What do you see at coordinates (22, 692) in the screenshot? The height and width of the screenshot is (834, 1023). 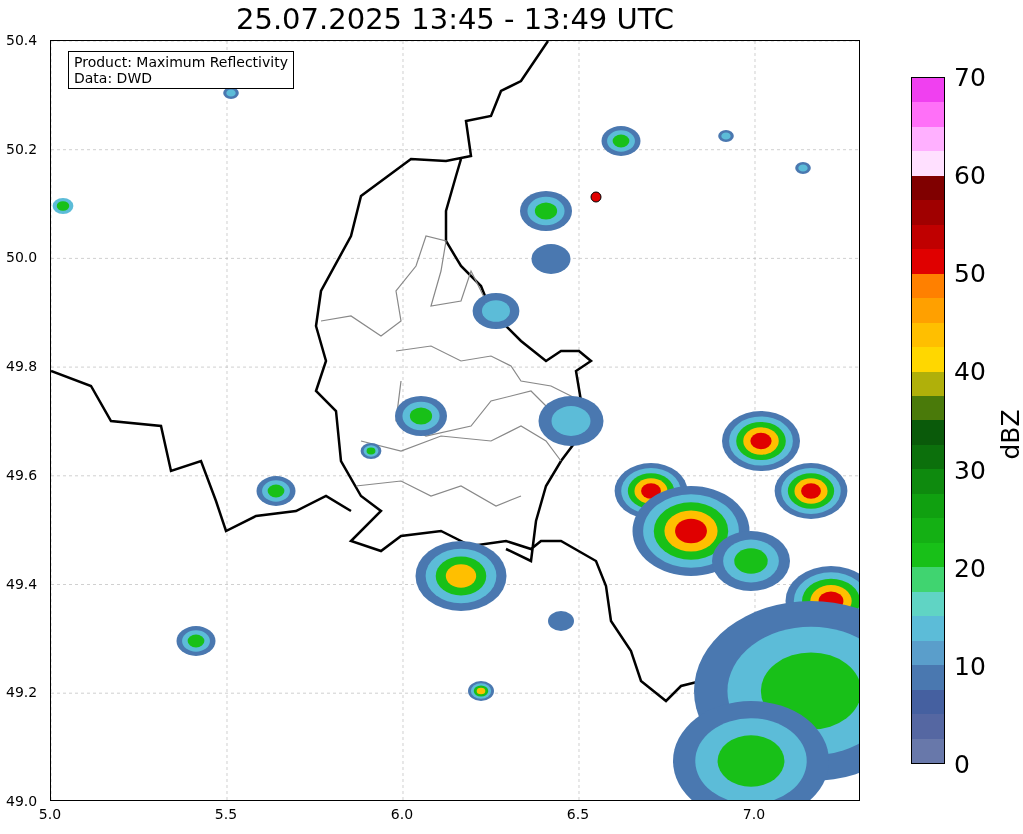 I see `y-tick-label: 49.2` at bounding box center [22, 692].